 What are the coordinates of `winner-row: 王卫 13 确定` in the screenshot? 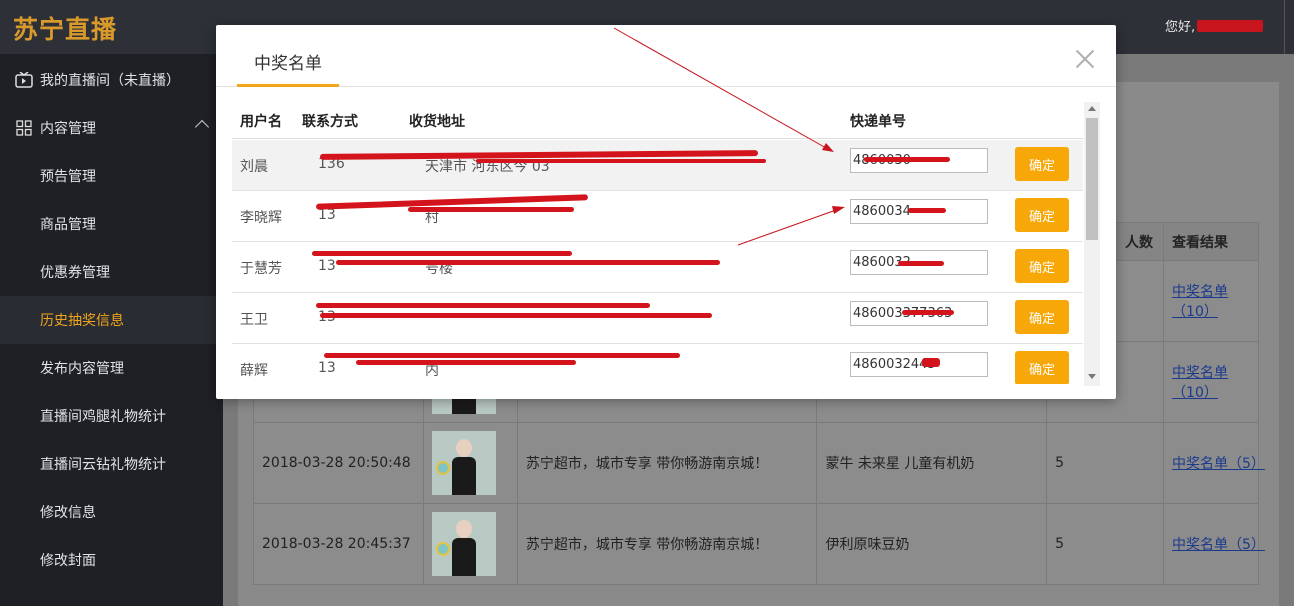 It's located at (657, 318).